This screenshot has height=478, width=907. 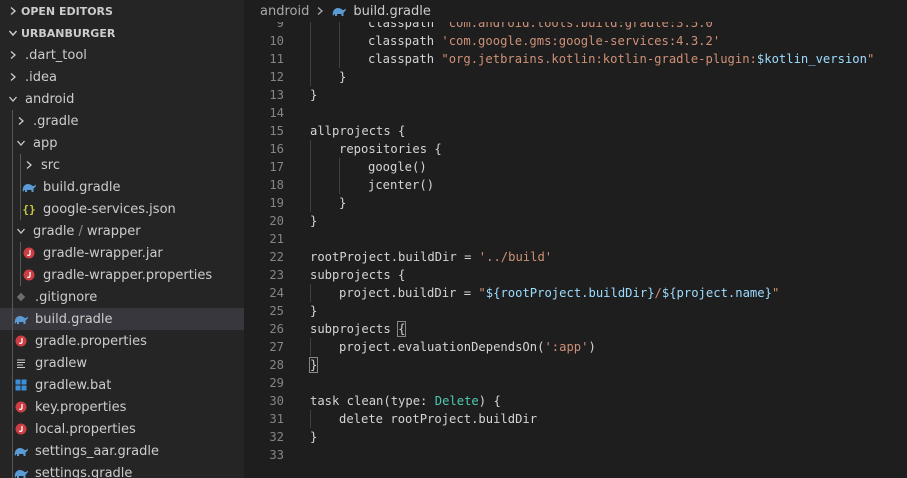 I want to click on open-editors-header: OPEN EDITORS, so click(x=122, y=11).